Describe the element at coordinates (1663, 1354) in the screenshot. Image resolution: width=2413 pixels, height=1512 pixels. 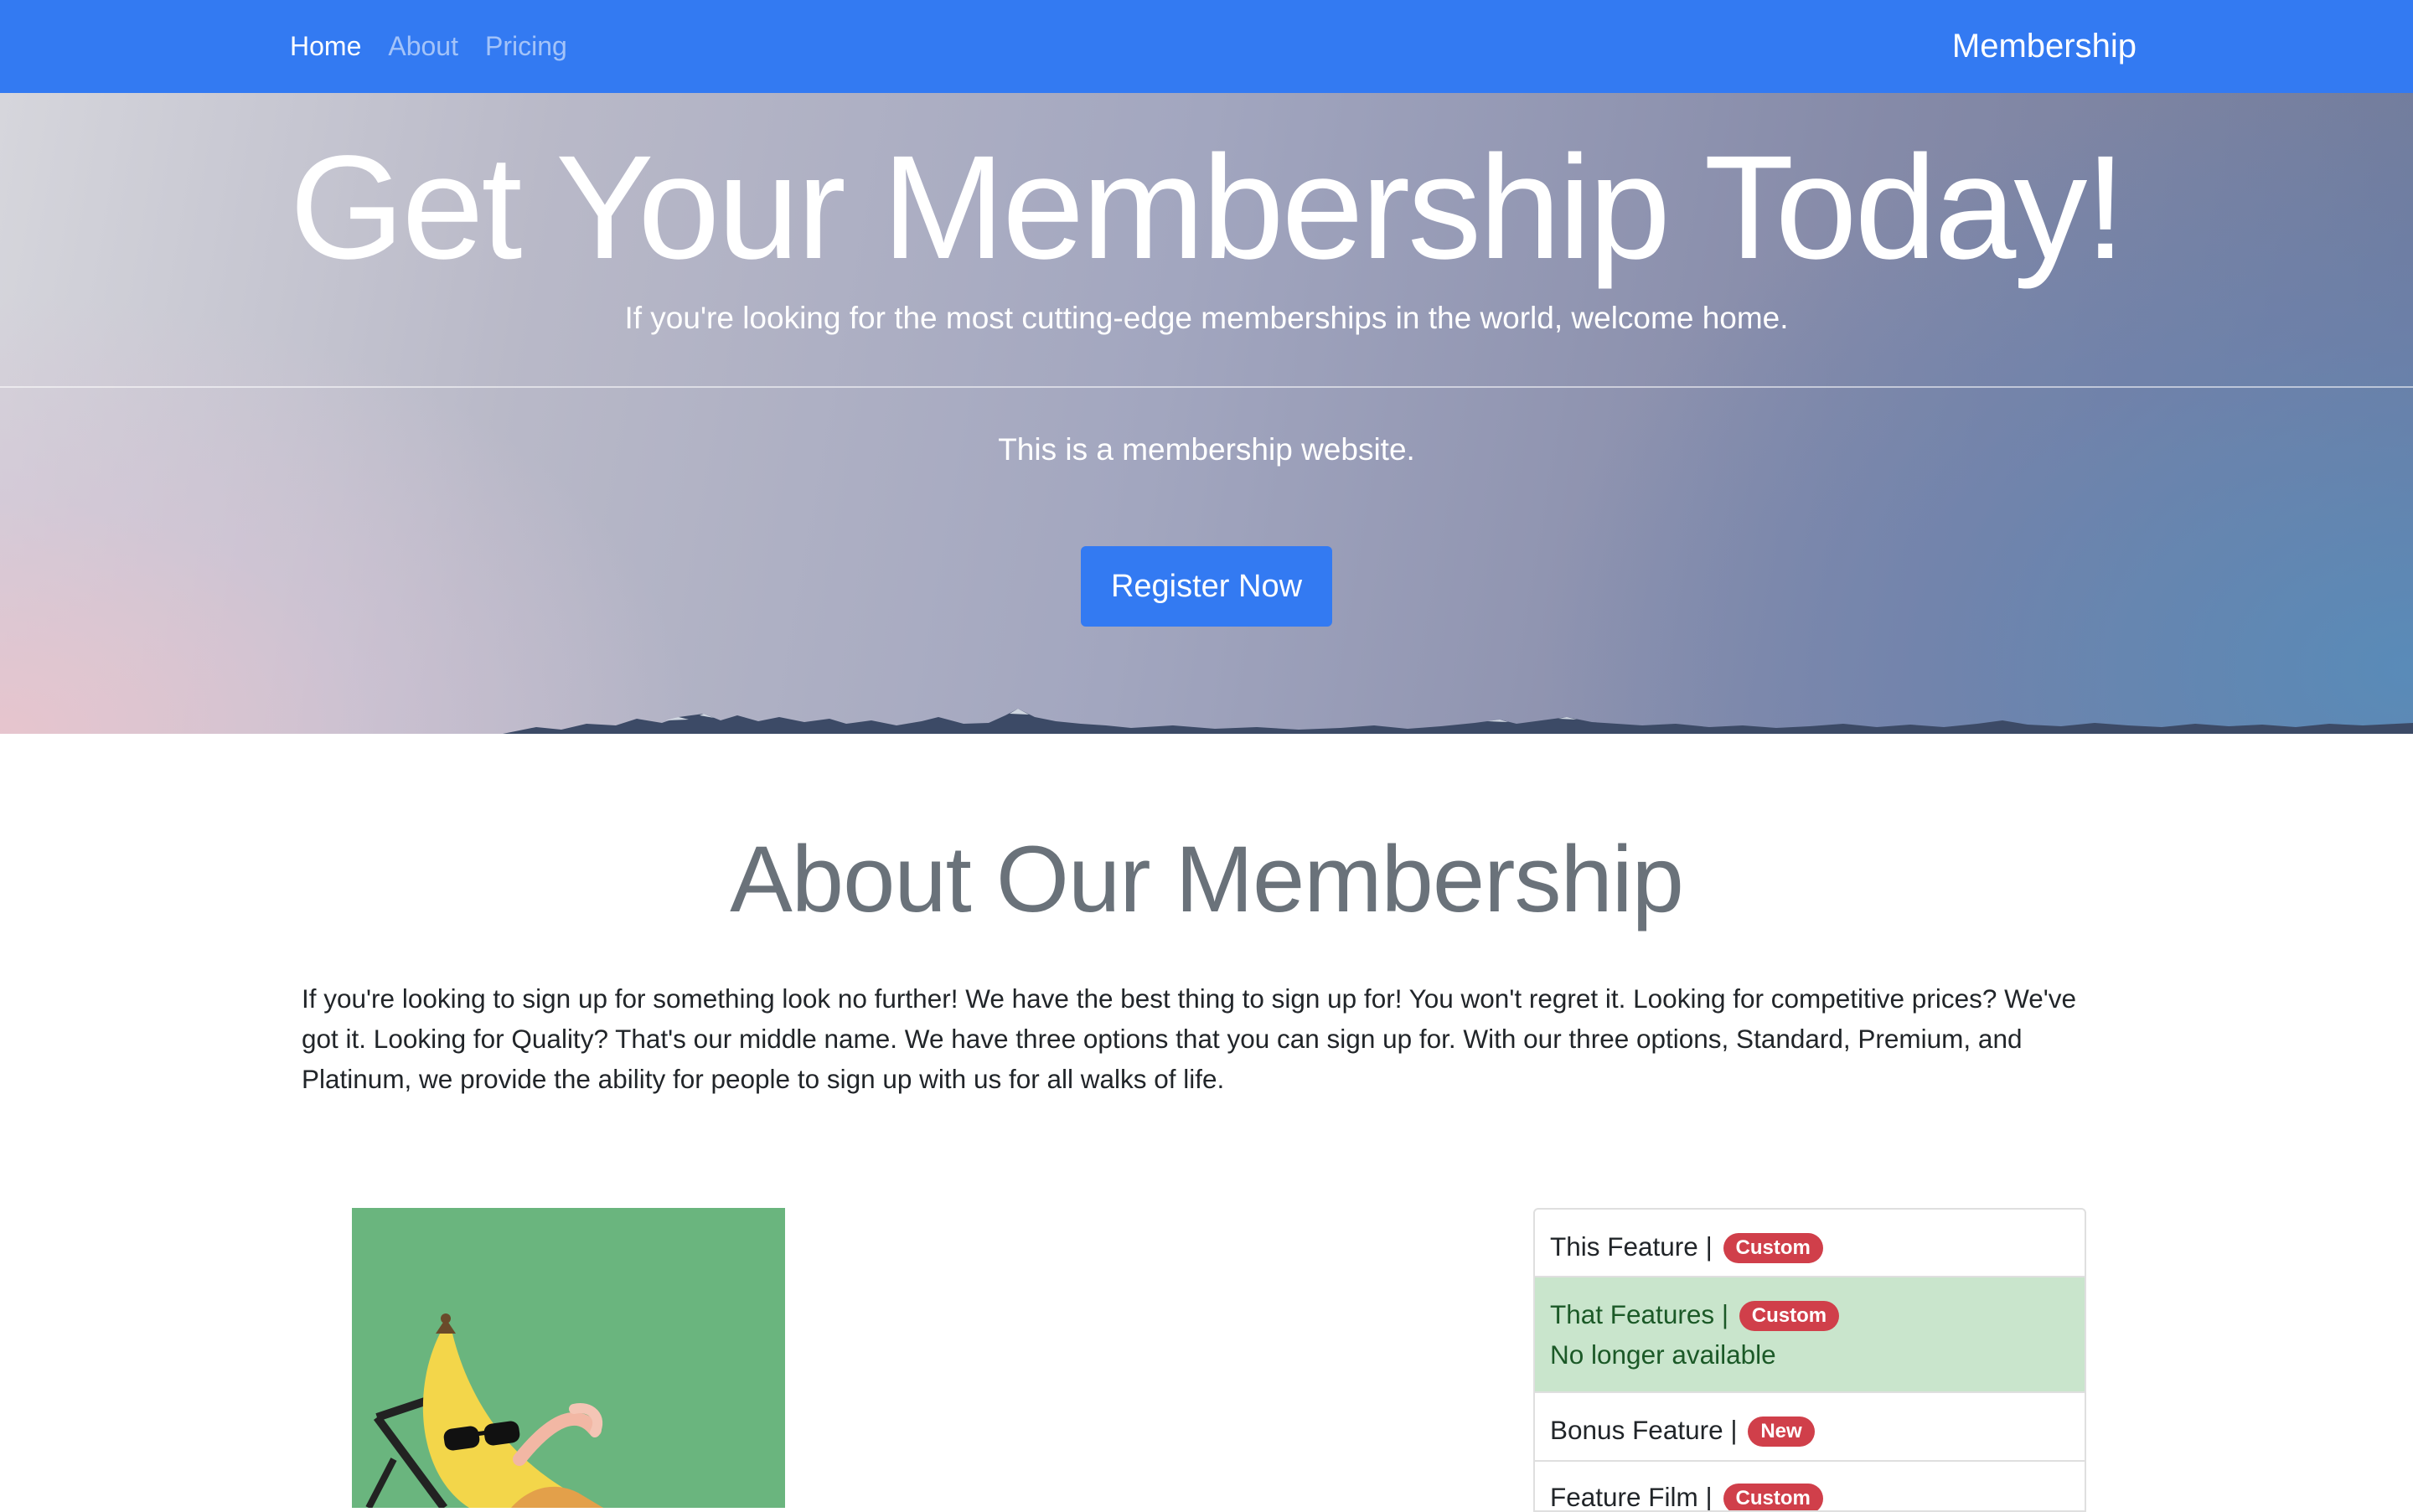
I see `feature-note: No longer available` at that location.